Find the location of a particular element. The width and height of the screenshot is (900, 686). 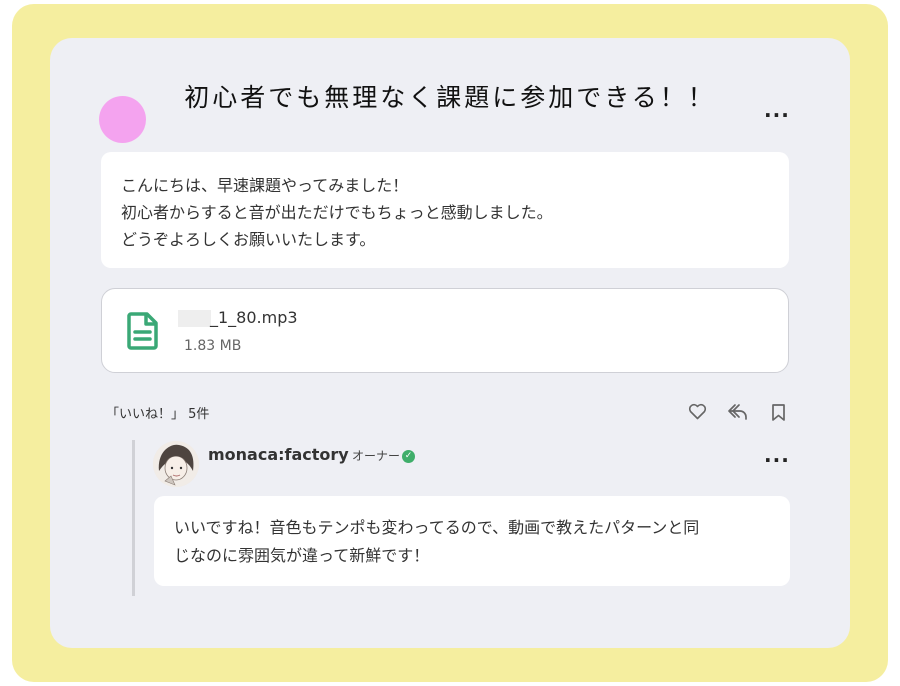

owner-avatar is located at coordinates (176, 464).